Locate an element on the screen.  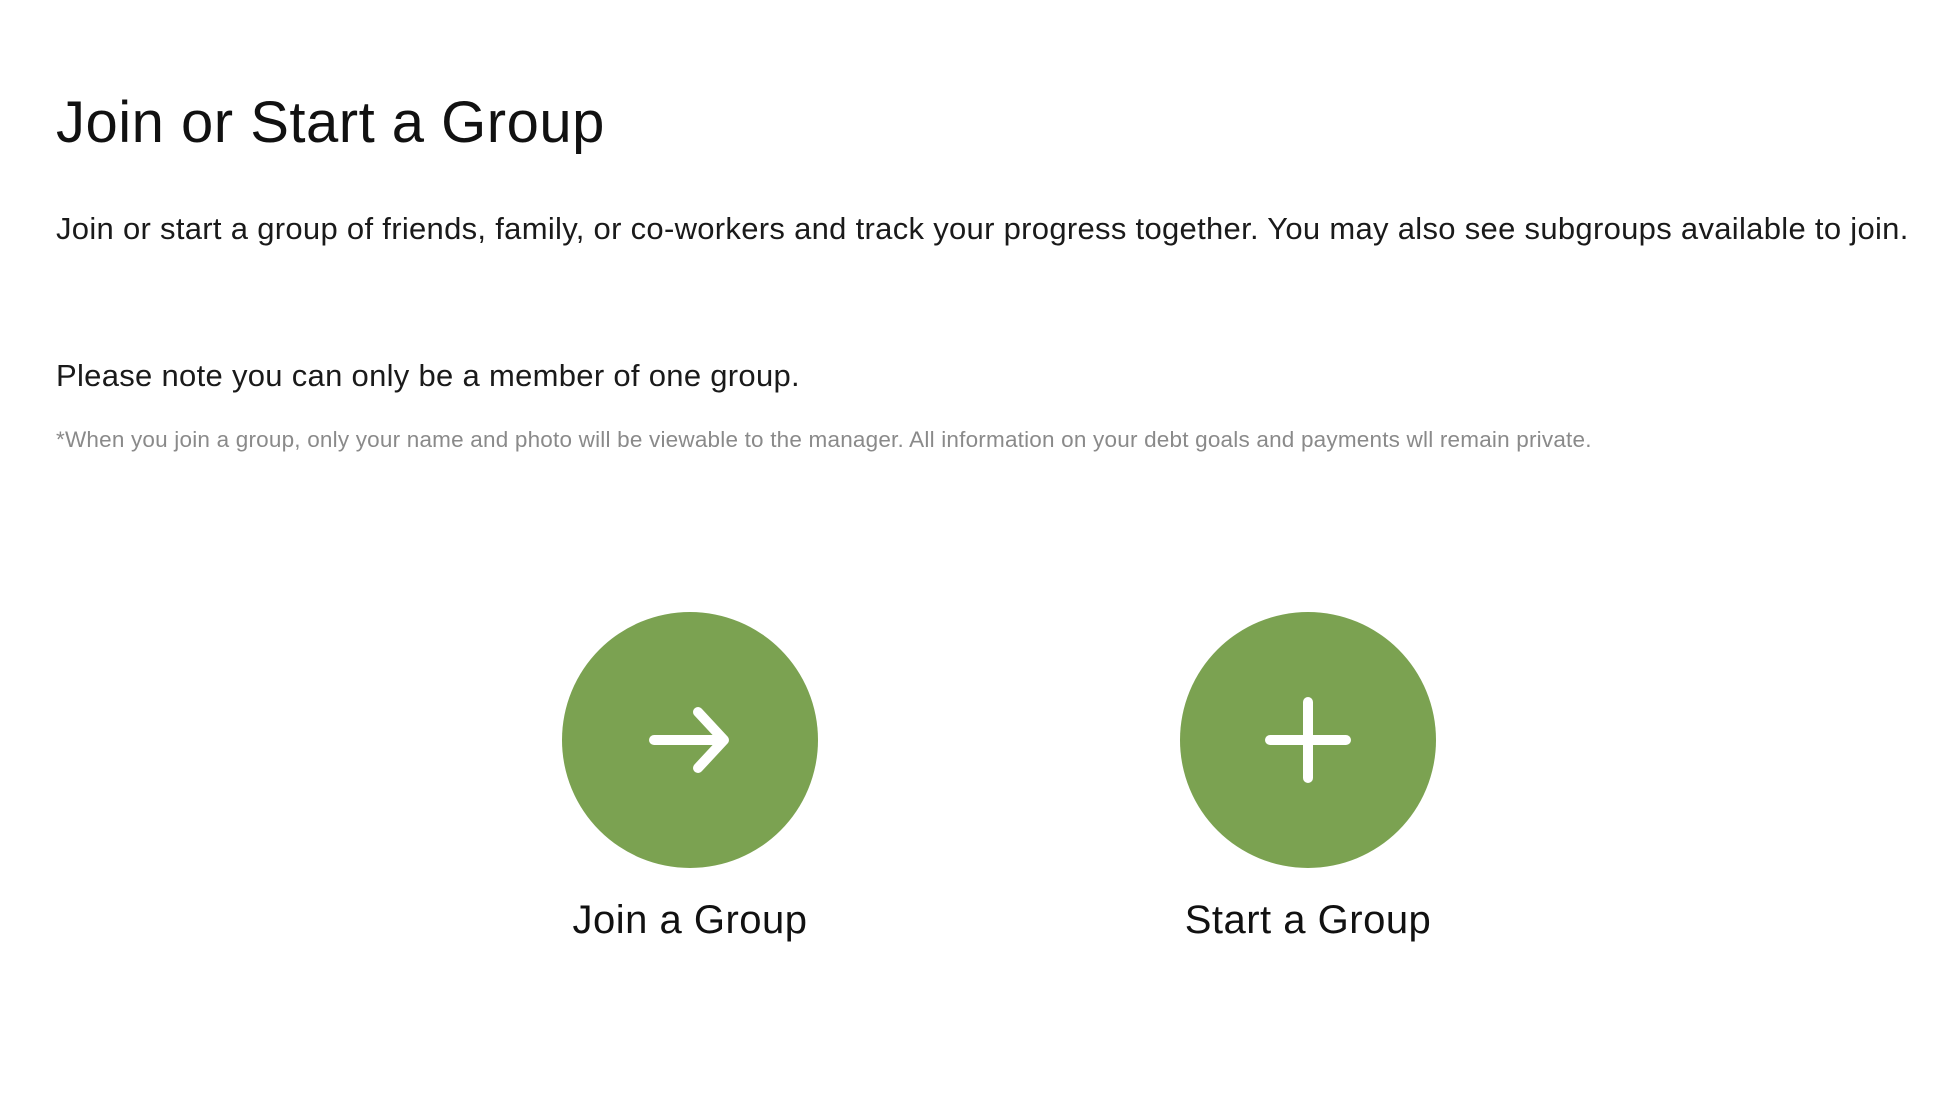
page-title: Join or Start a Group is located at coordinates (330, 122).